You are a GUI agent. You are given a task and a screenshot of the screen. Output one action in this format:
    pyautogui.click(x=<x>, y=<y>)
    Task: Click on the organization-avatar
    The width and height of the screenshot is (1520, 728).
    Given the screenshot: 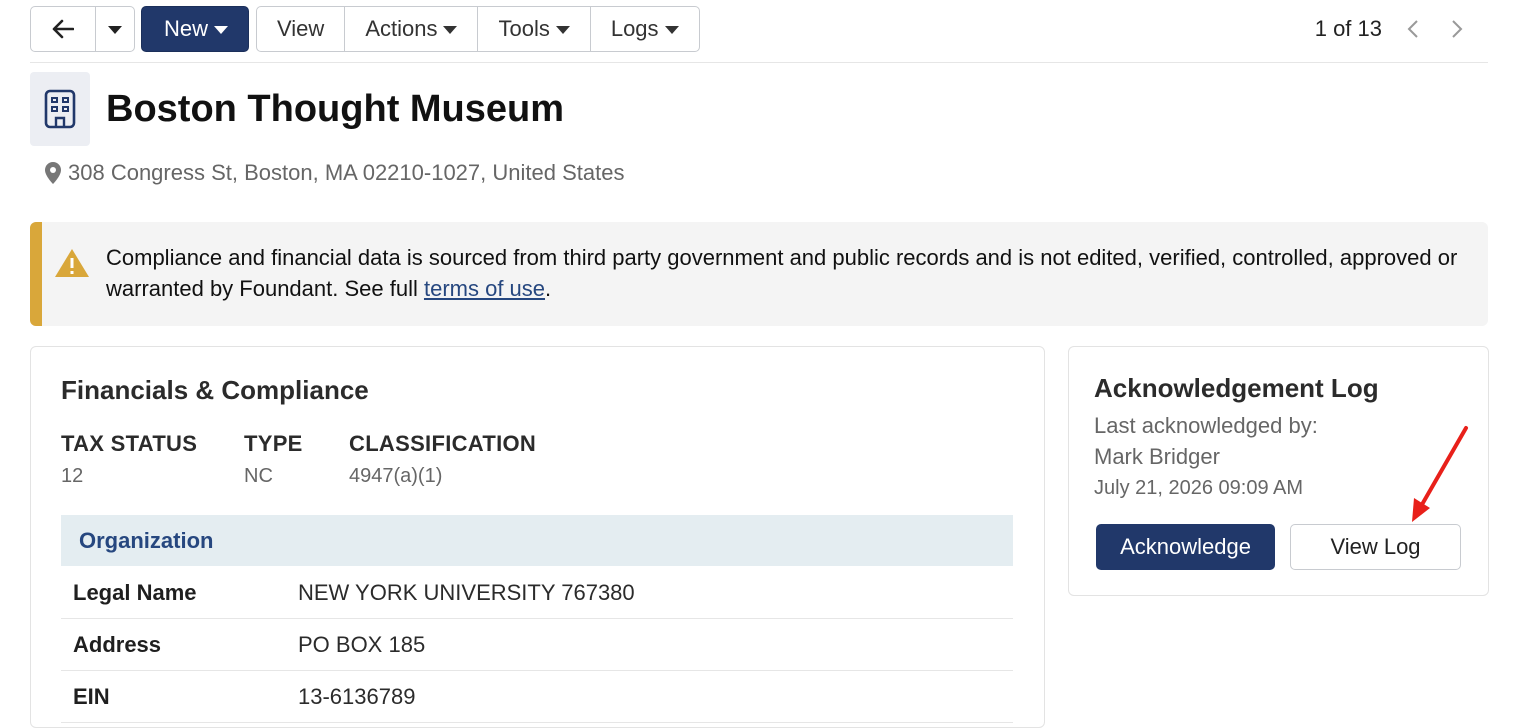 What is the action you would take?
    pyautogui.click(x=60, y=109)
    